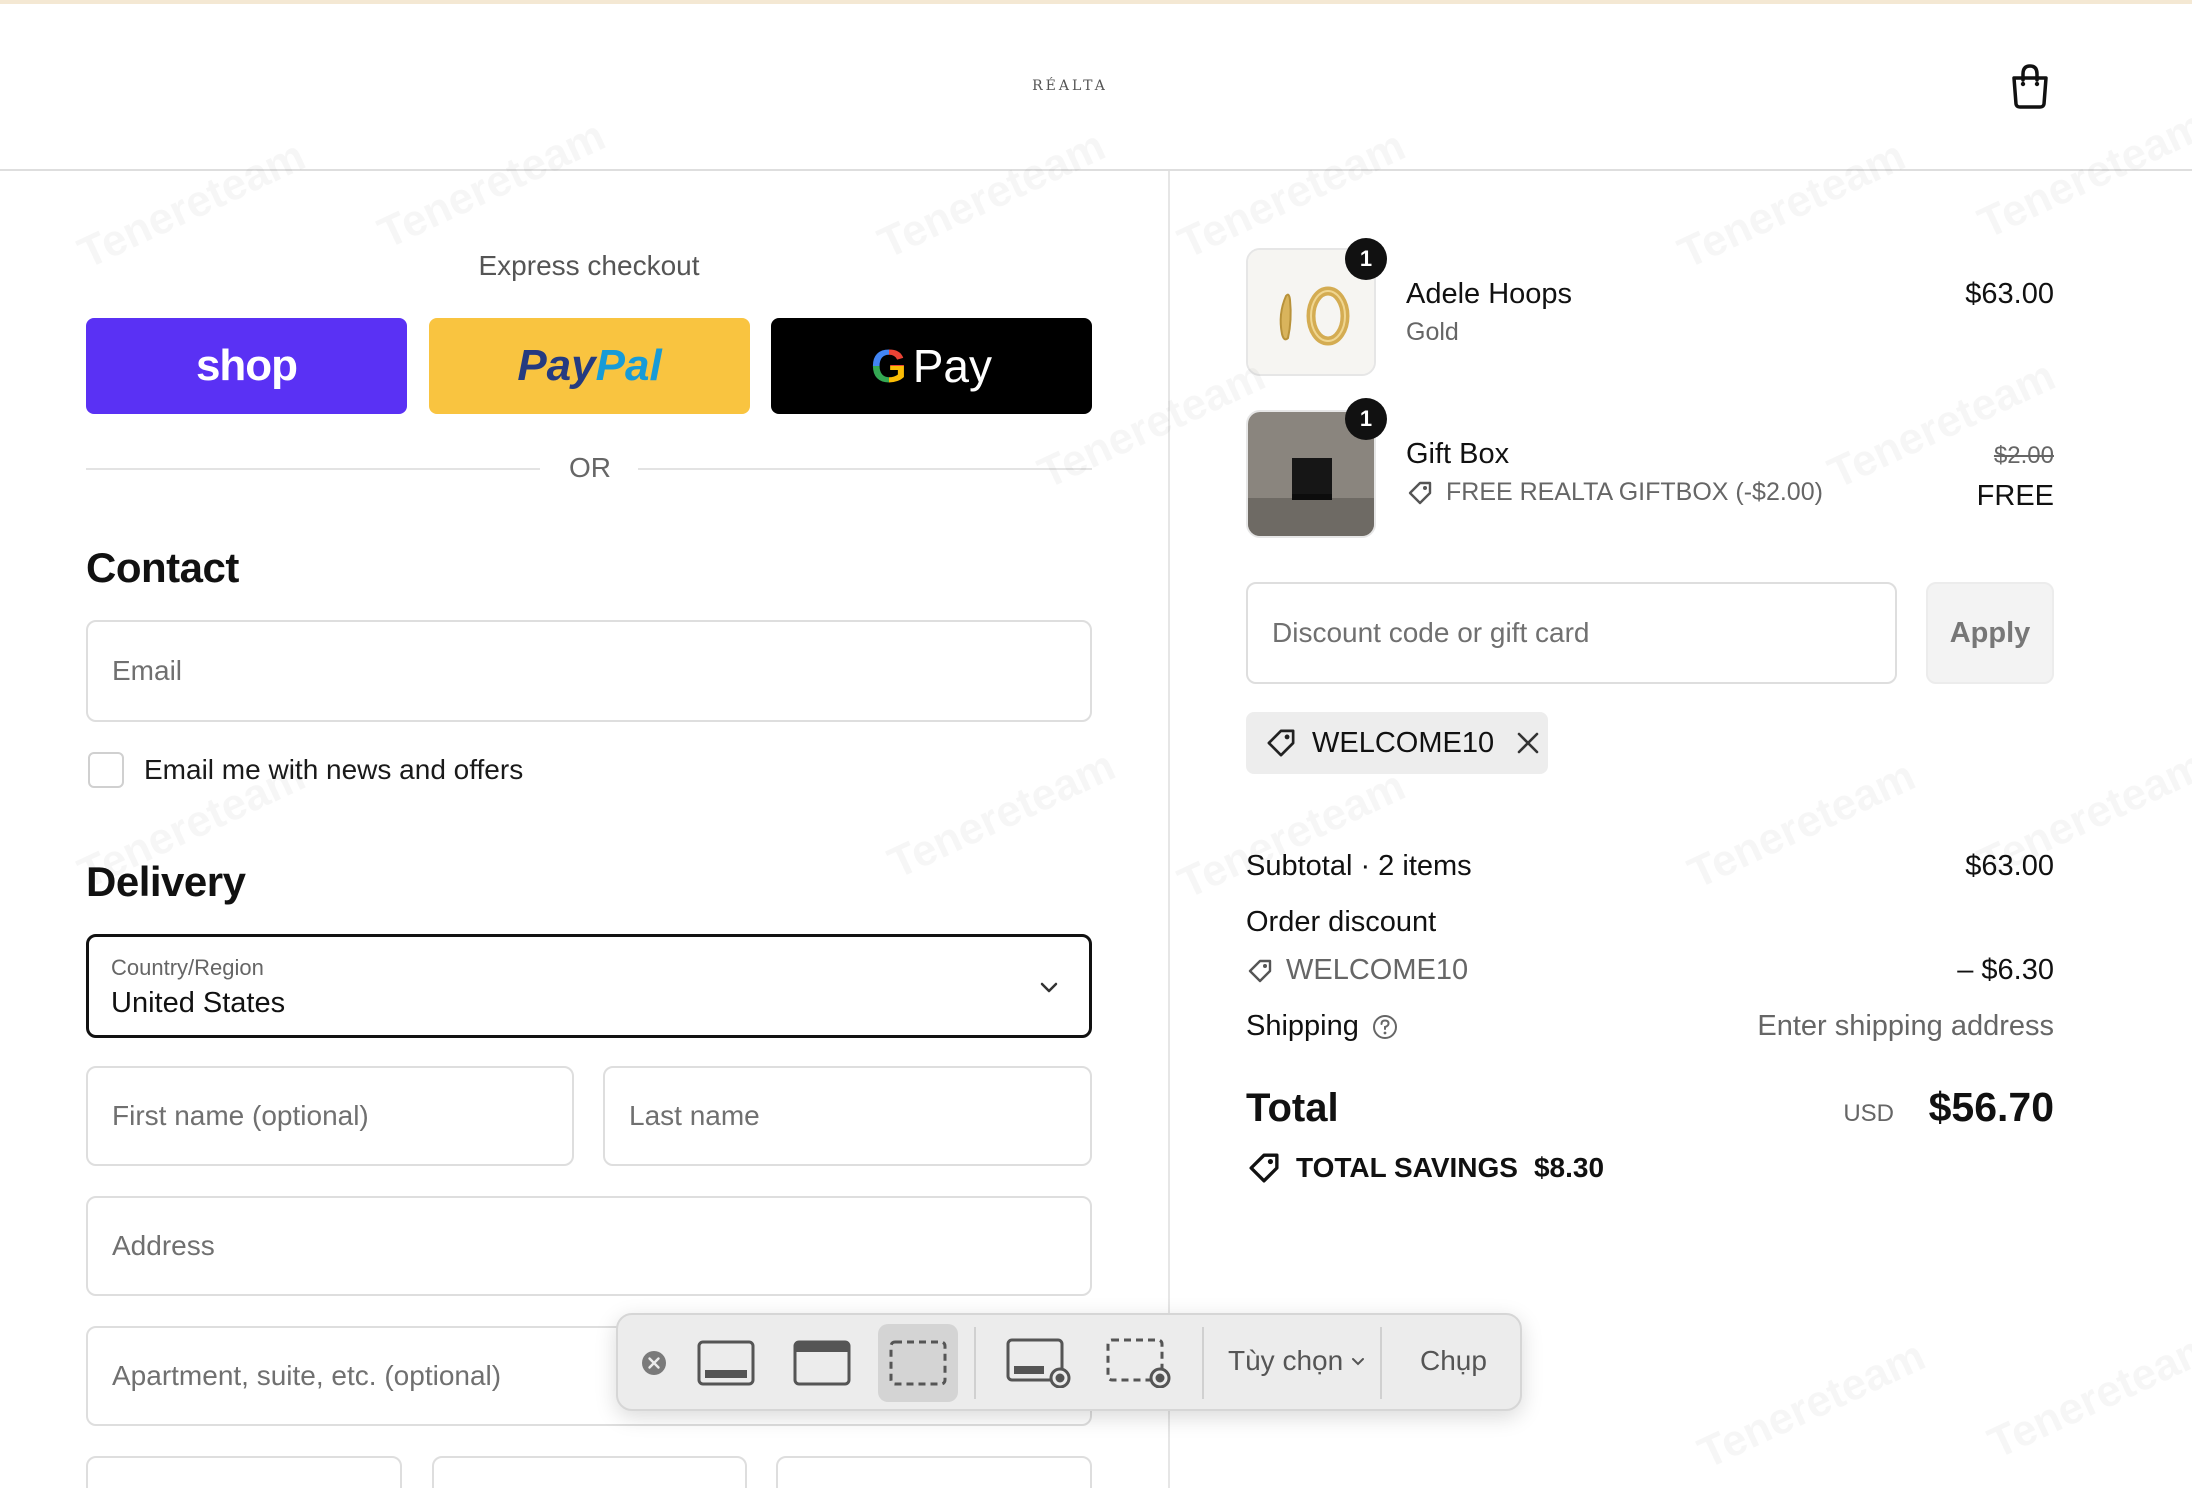  I want to click on record-selection-icon, so click(1138, 1363).